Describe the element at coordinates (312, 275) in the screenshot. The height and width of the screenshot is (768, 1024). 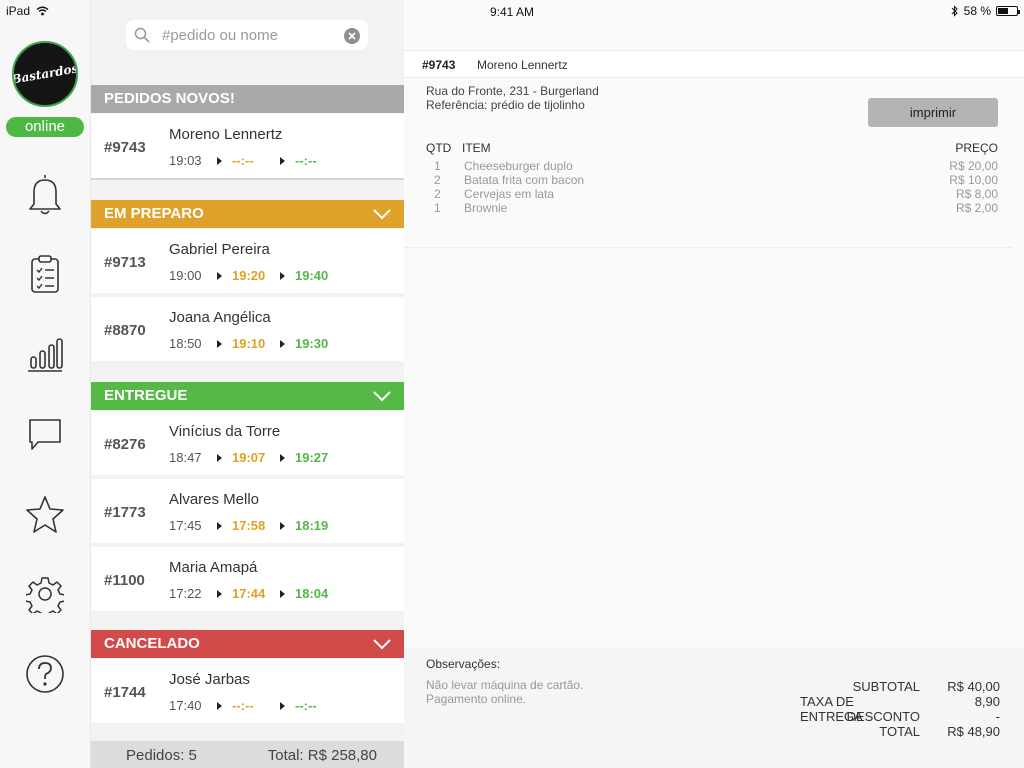
I see `time-delivered: 19:40` at that location.